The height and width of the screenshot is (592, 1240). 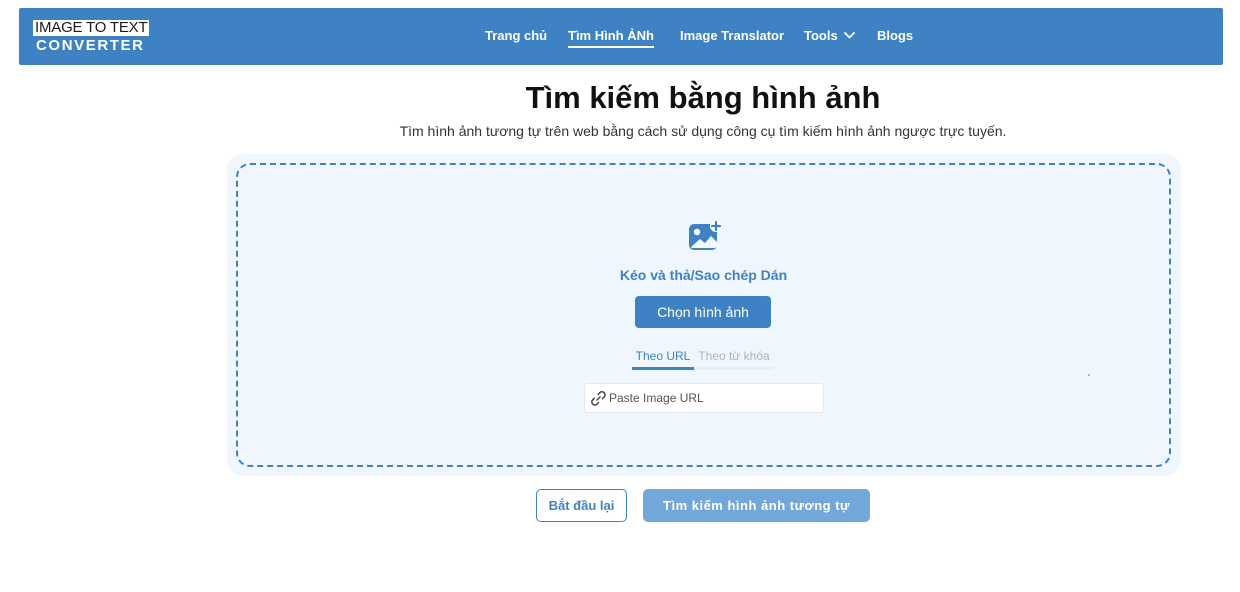 I want to click on nav-item-home: Trang chủ, so click(x=516, y=36).